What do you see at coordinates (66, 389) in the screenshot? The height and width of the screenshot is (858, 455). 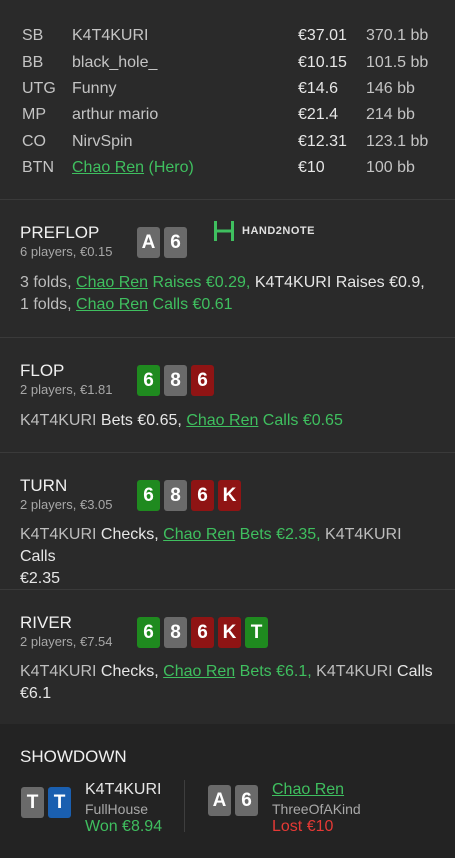 I see `street-subtitle: 2 players, €1.81` at bounding box center [66, 389].